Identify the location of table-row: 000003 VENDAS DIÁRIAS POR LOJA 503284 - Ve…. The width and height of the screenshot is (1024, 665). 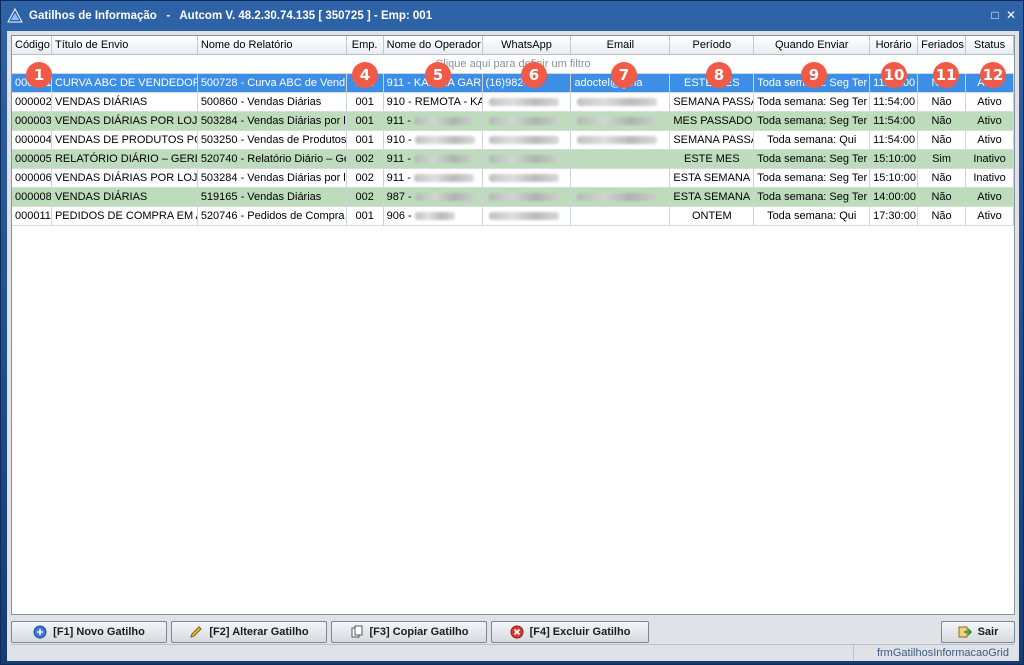
(513, 121).